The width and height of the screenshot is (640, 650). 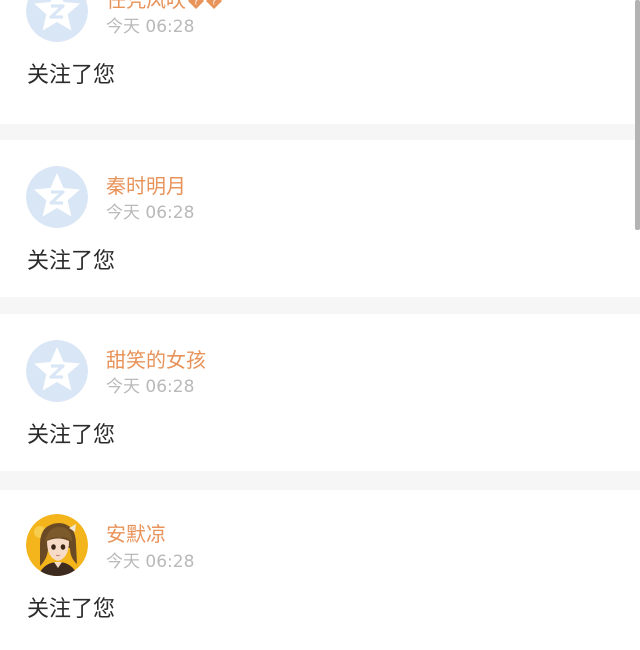 What do you see at coordinates (57, 545) in the screenshot?
I see `user-photo-avatar-icon` at bounding box center [57, 545].